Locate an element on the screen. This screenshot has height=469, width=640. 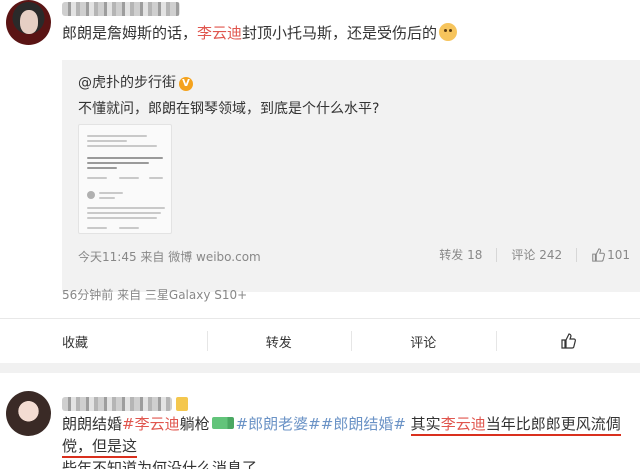
cat-emoji-icon is located at coordinates (448, 32).